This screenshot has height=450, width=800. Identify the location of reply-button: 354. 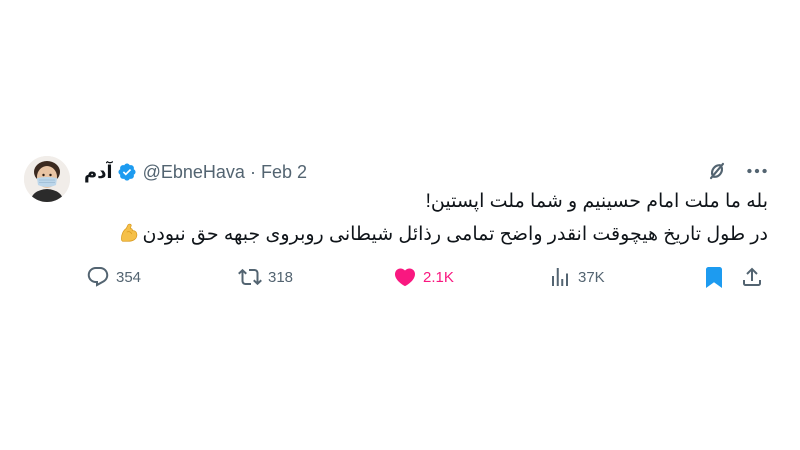
(113, 277).